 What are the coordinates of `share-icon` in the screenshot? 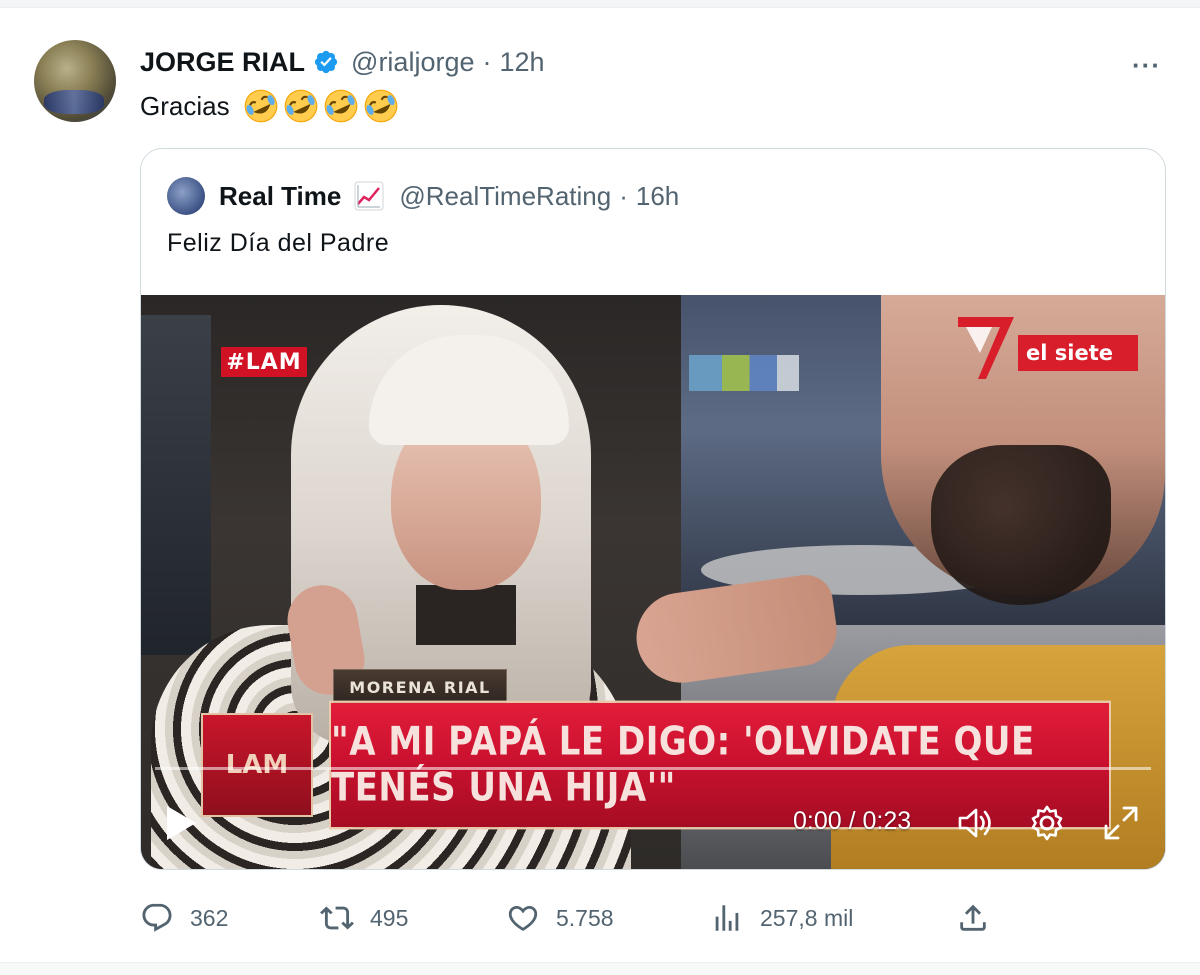 It's located at (973, 917).